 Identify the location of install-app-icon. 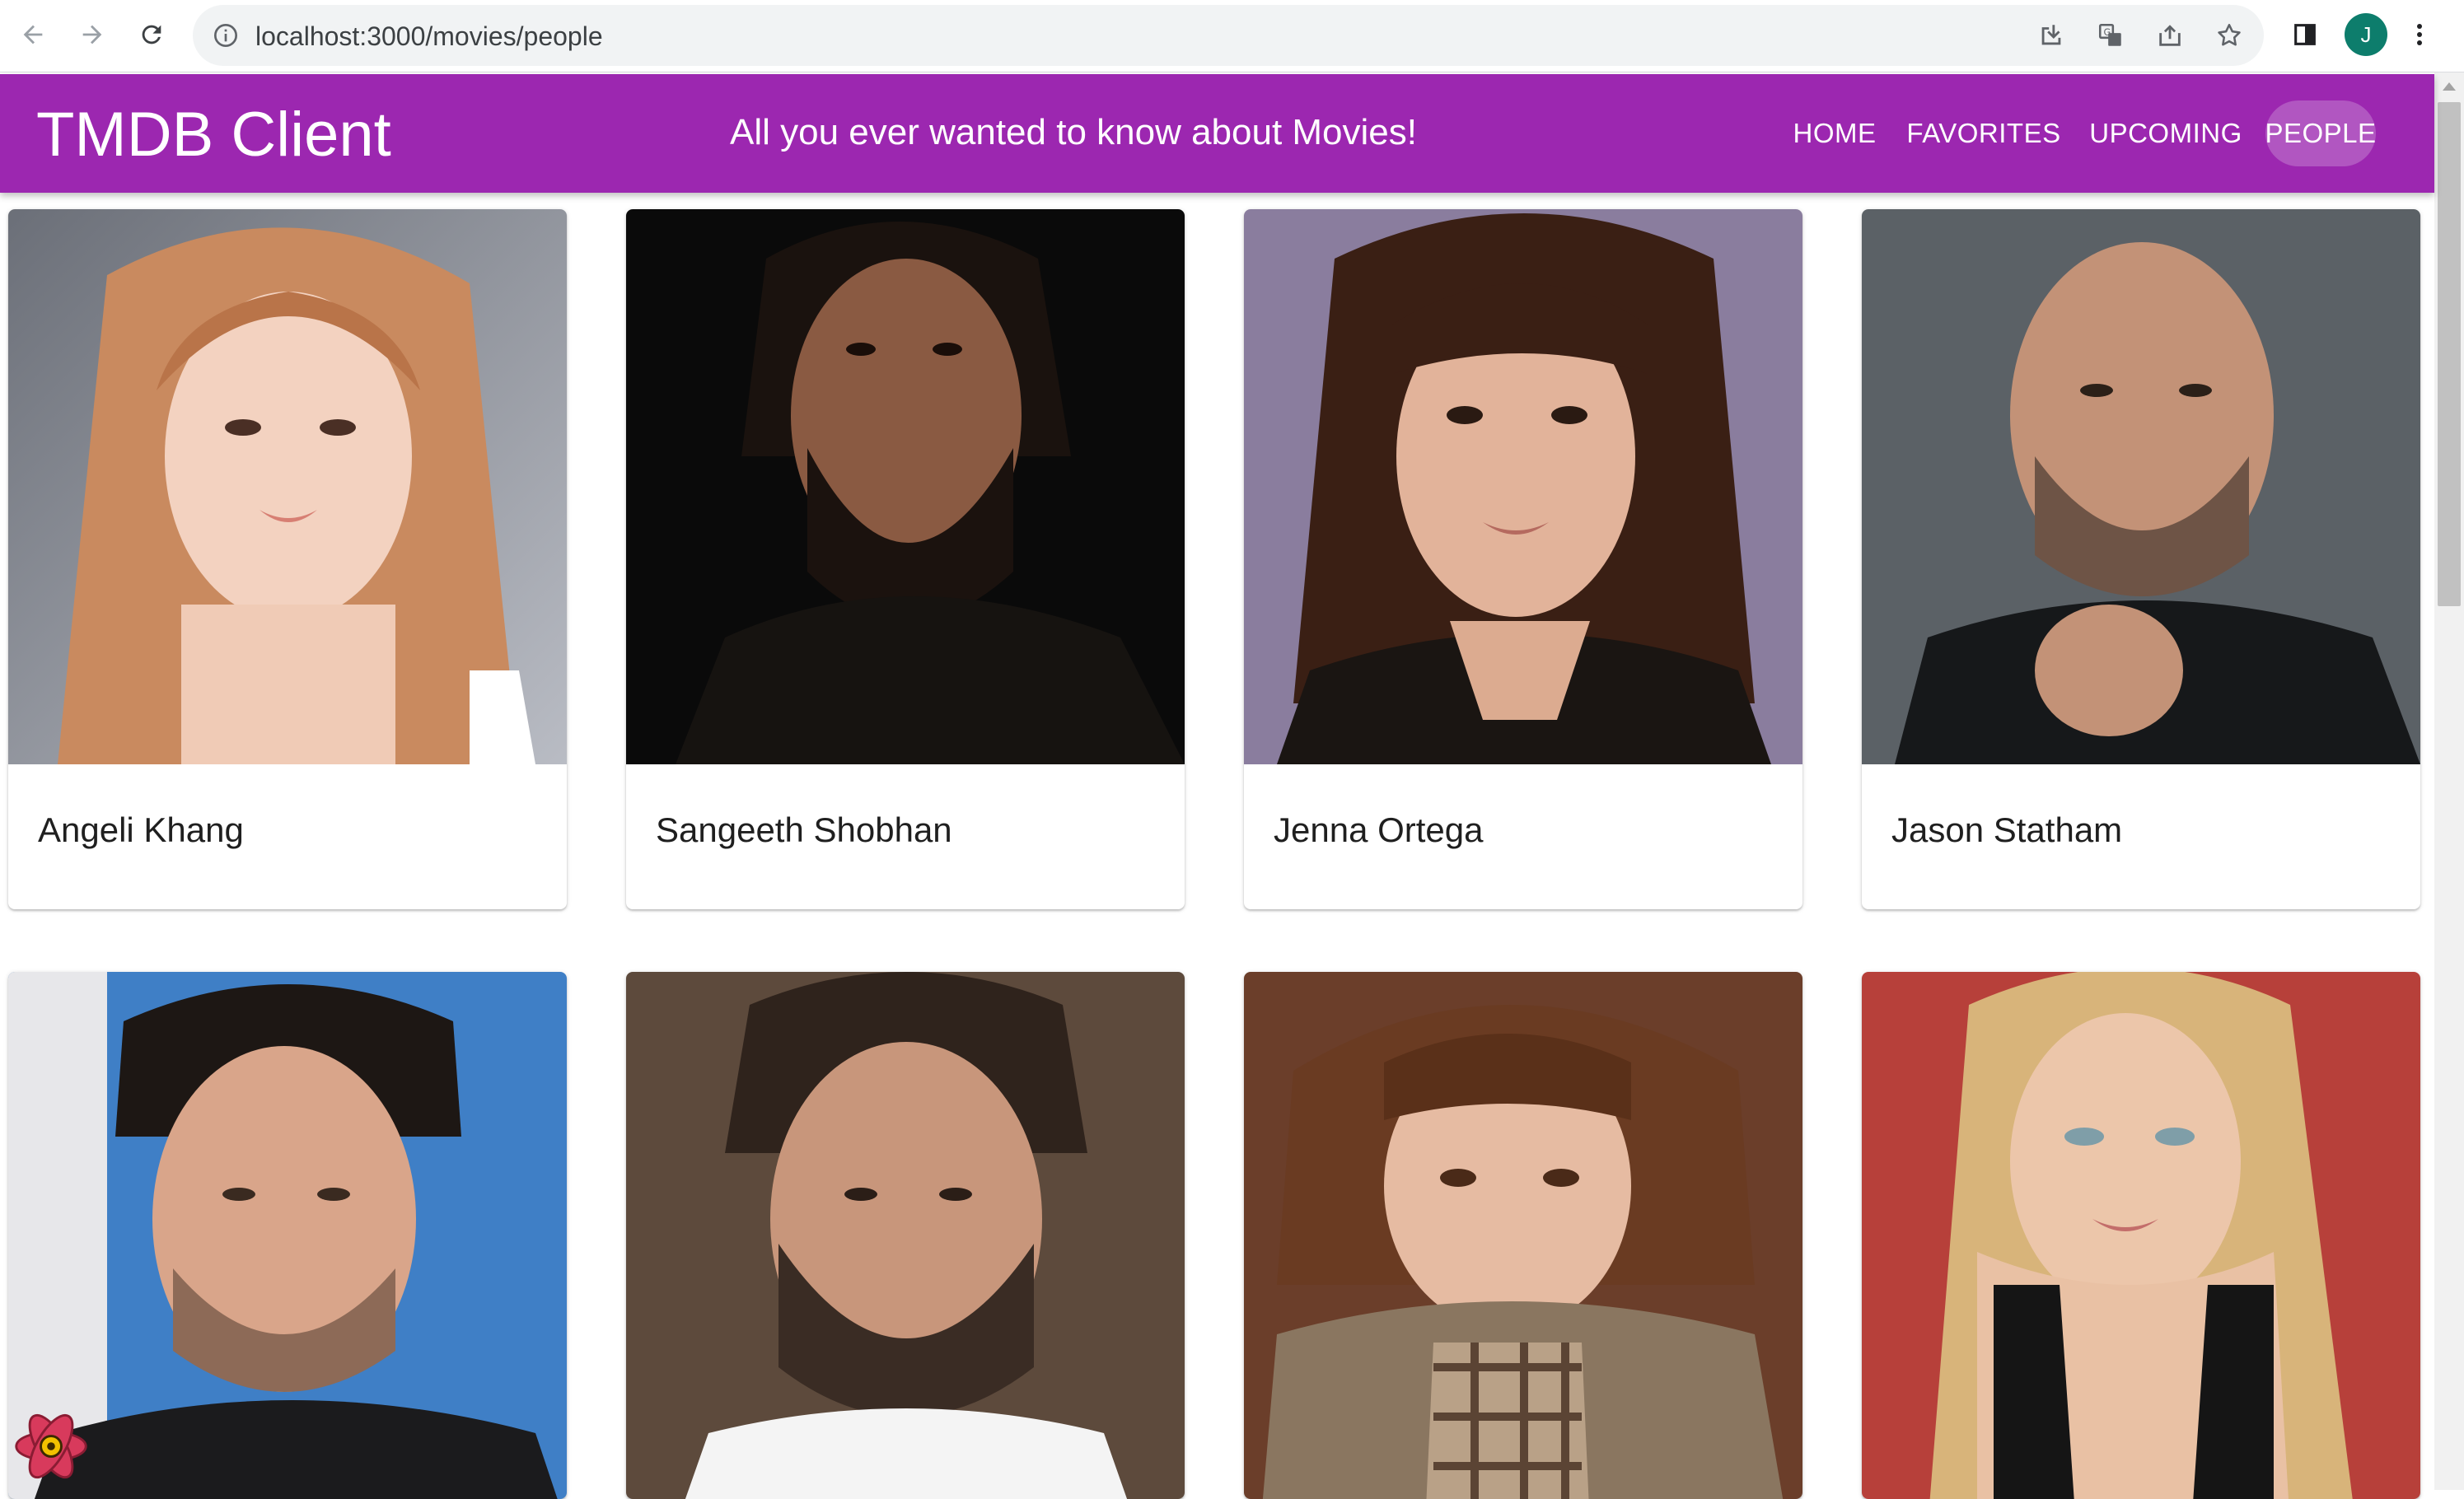
(2051, 35).